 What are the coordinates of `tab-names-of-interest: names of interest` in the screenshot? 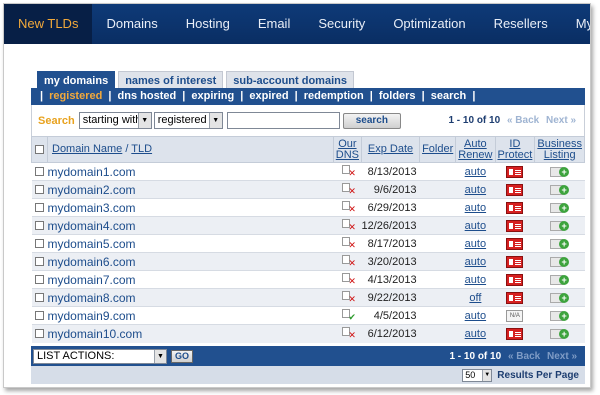 It's located at (171, 80).